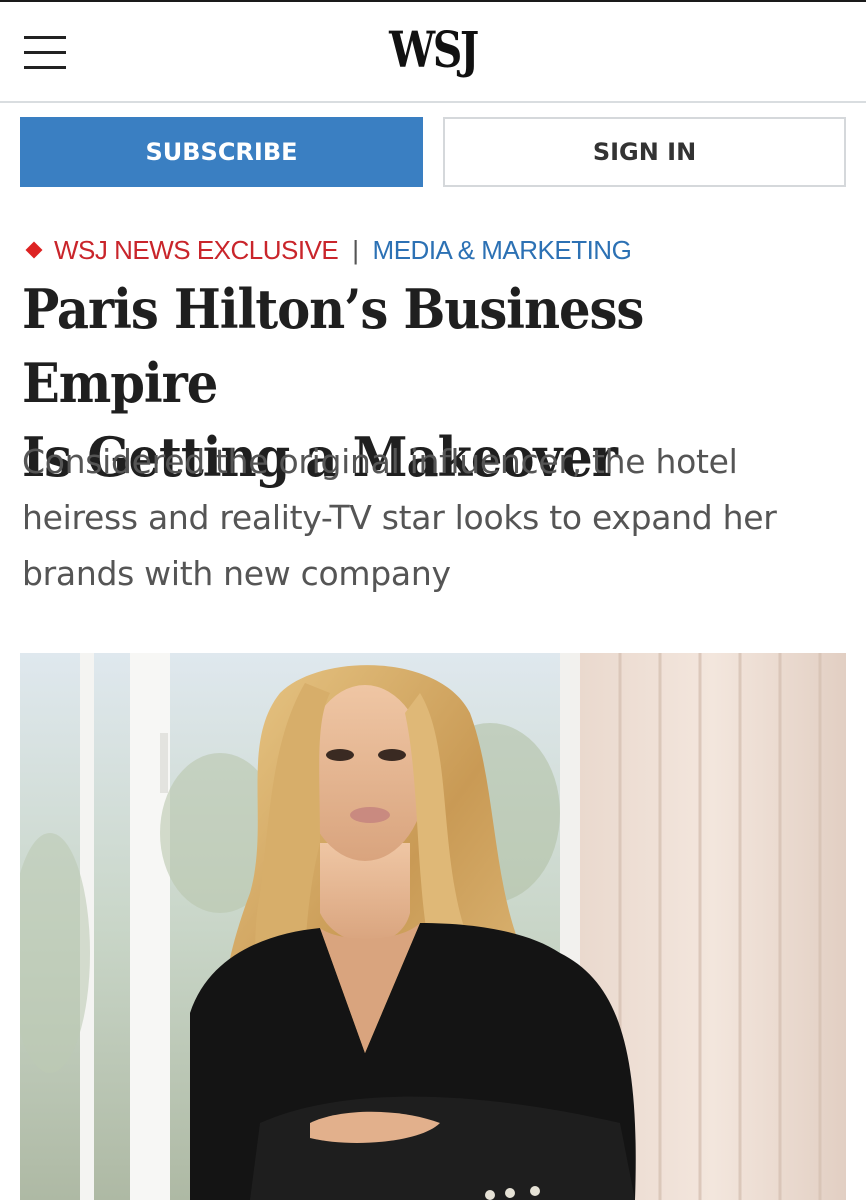 The image size is (866, 1200). I want to click on section-link: MEDIA & MARKETING, so click(502, 250).